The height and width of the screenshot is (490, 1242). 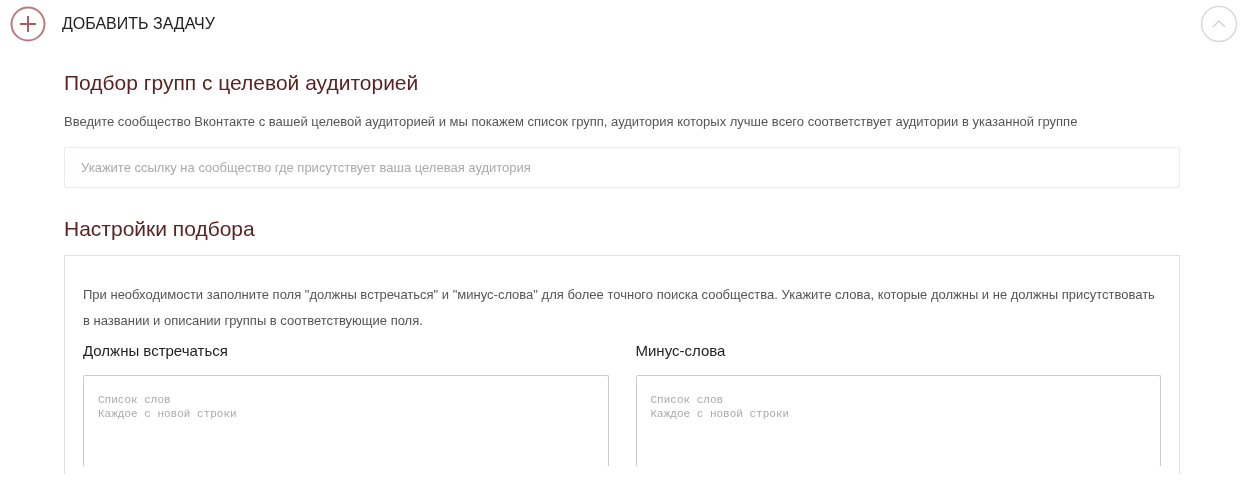 What do you see at coordinates (622, 167) in the screenshot?
I see `community-link-field: Укажите ссылку на сообщество где присутствует ваша целевая аудитория` at bounding box center [622, 167].